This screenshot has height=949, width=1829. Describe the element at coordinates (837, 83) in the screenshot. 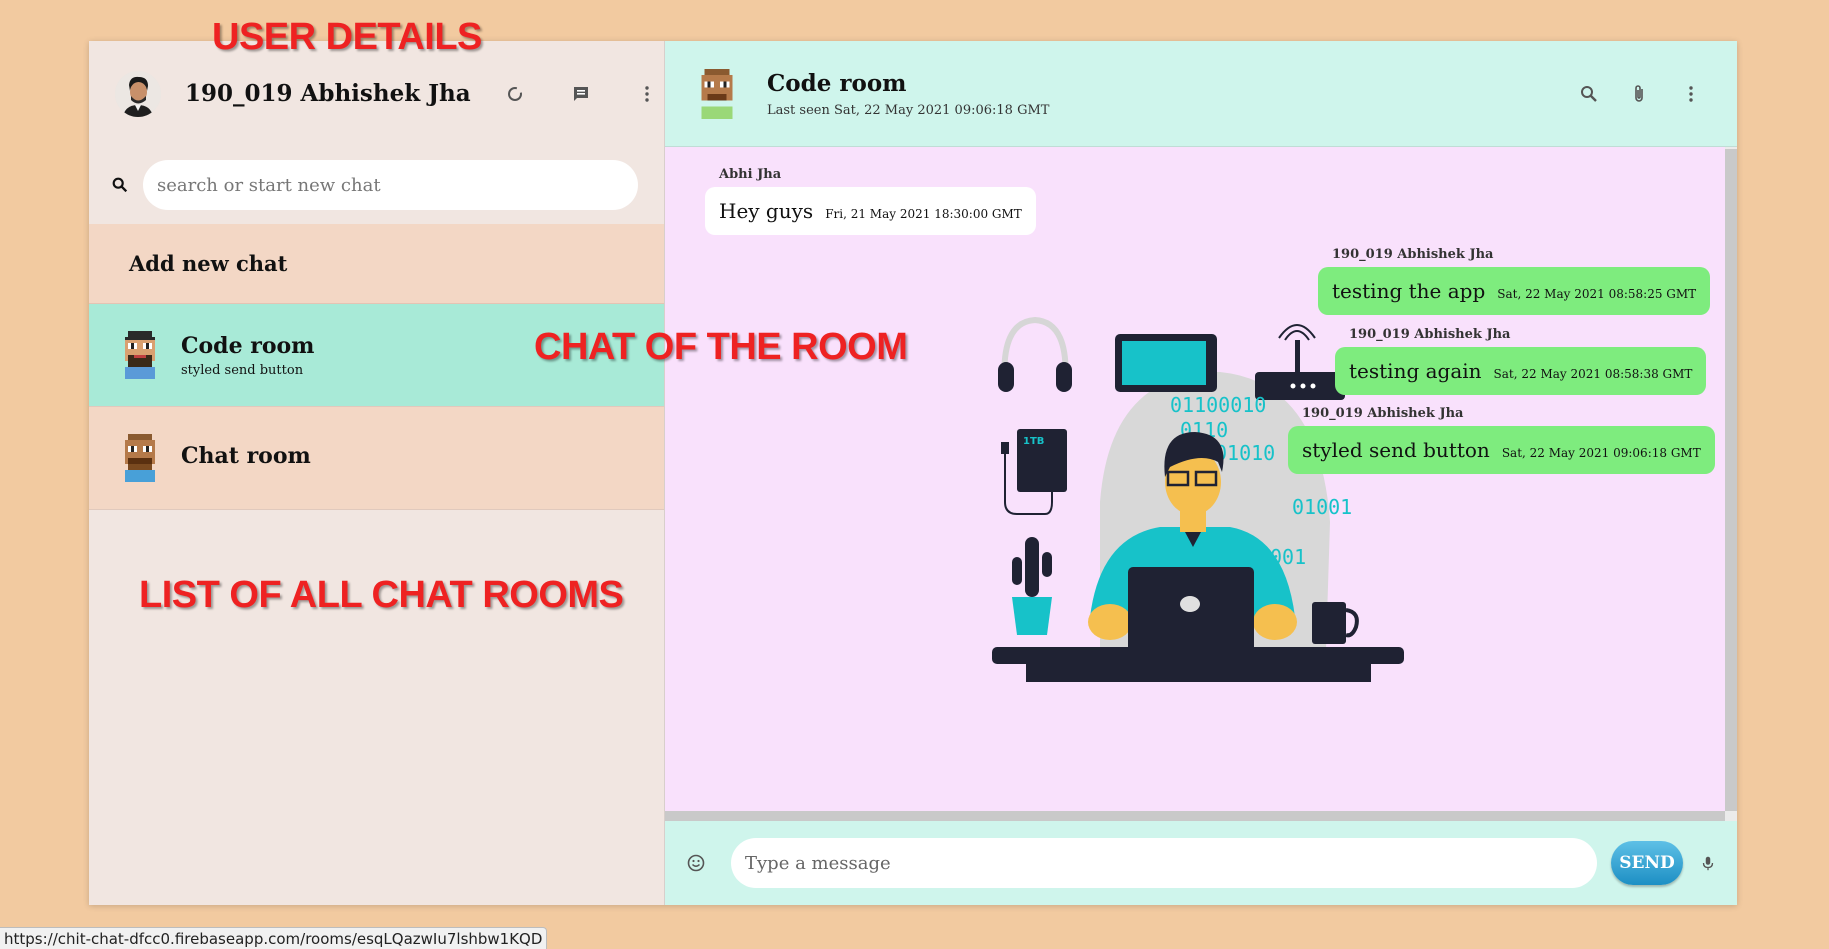

I see `chat-room-title: Code room` at that location.